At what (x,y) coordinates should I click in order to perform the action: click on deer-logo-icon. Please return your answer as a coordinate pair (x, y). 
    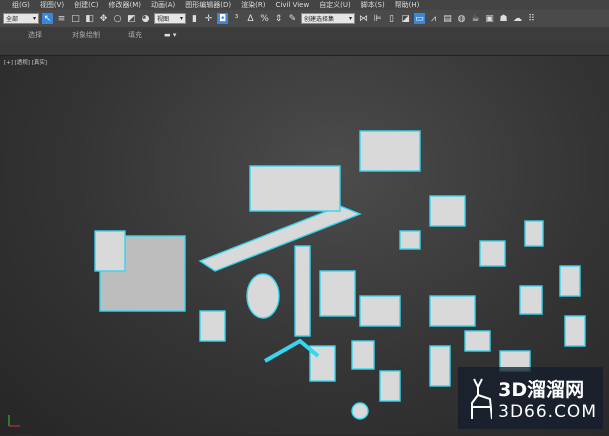
    Looking at the image, I should click on (482, 399).